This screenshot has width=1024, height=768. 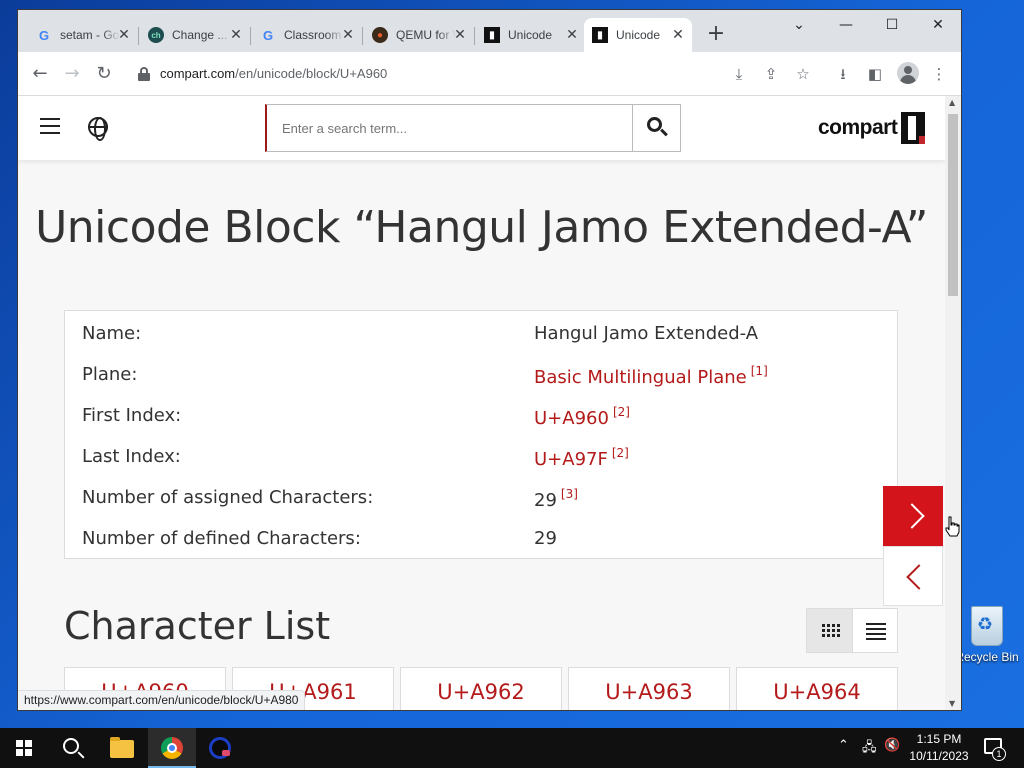 What do you see at coordinates (843, 745) in the screenshot?
I see `tray-chevron-icon: ⌃` at bounding box center [843, 745].